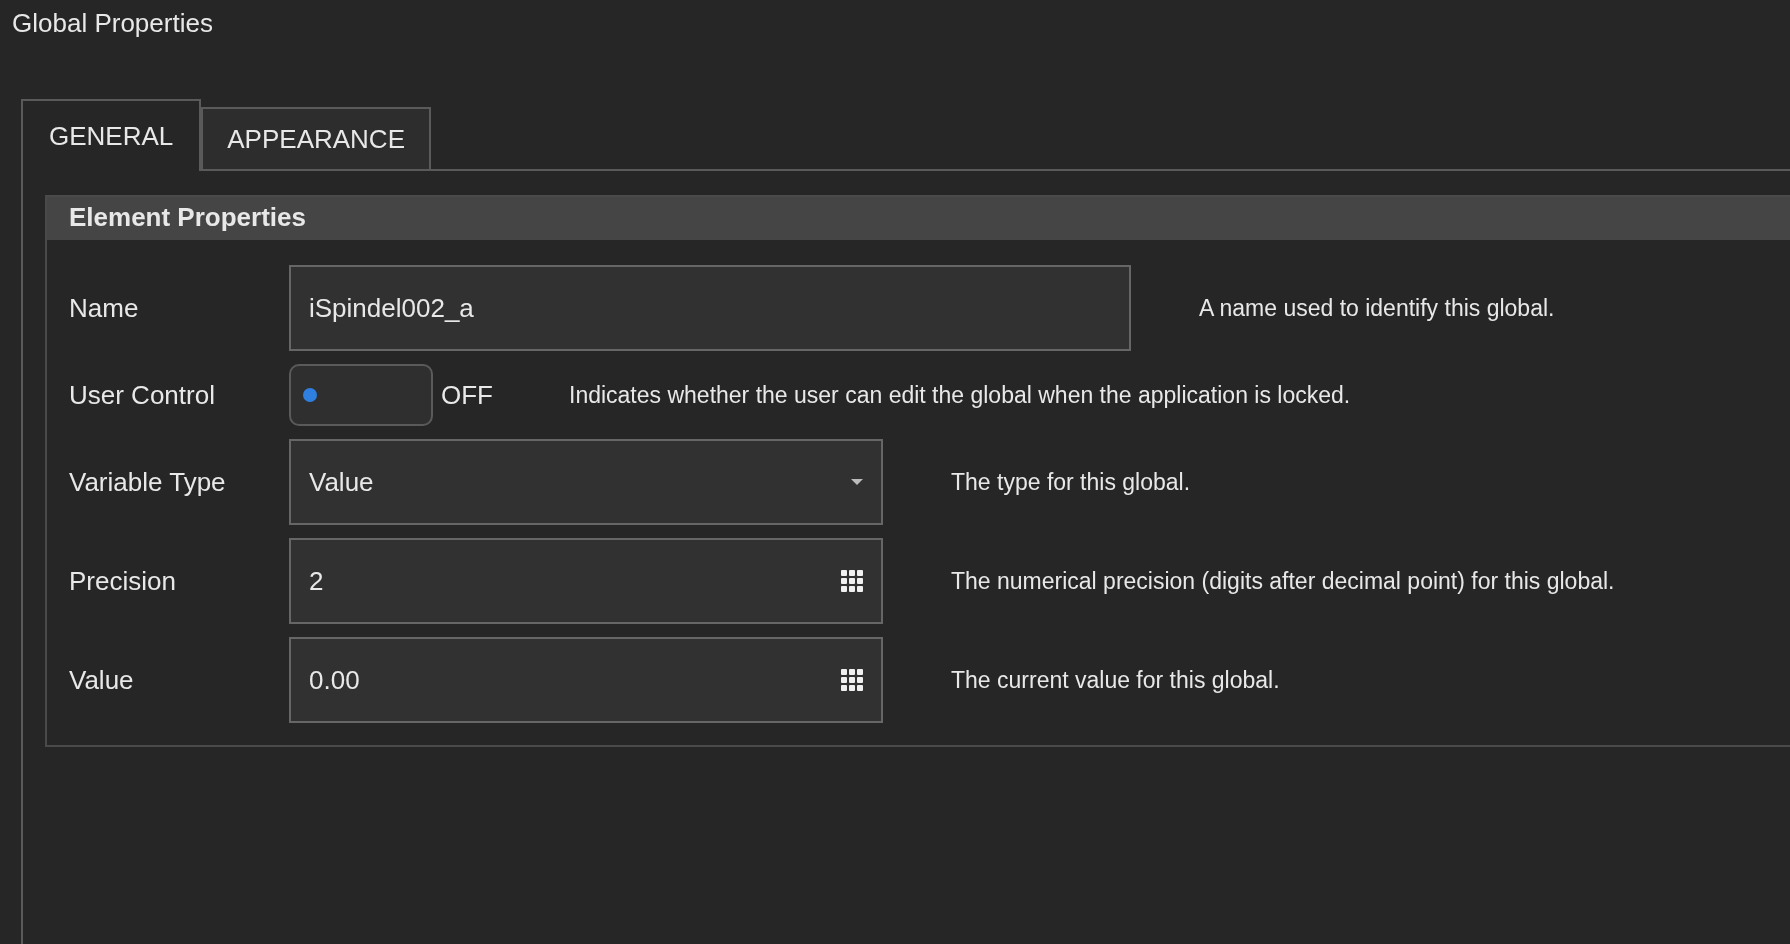 This screenshot has height=944, width=1790. I want to click on toggle-switch, so click(361, 395).